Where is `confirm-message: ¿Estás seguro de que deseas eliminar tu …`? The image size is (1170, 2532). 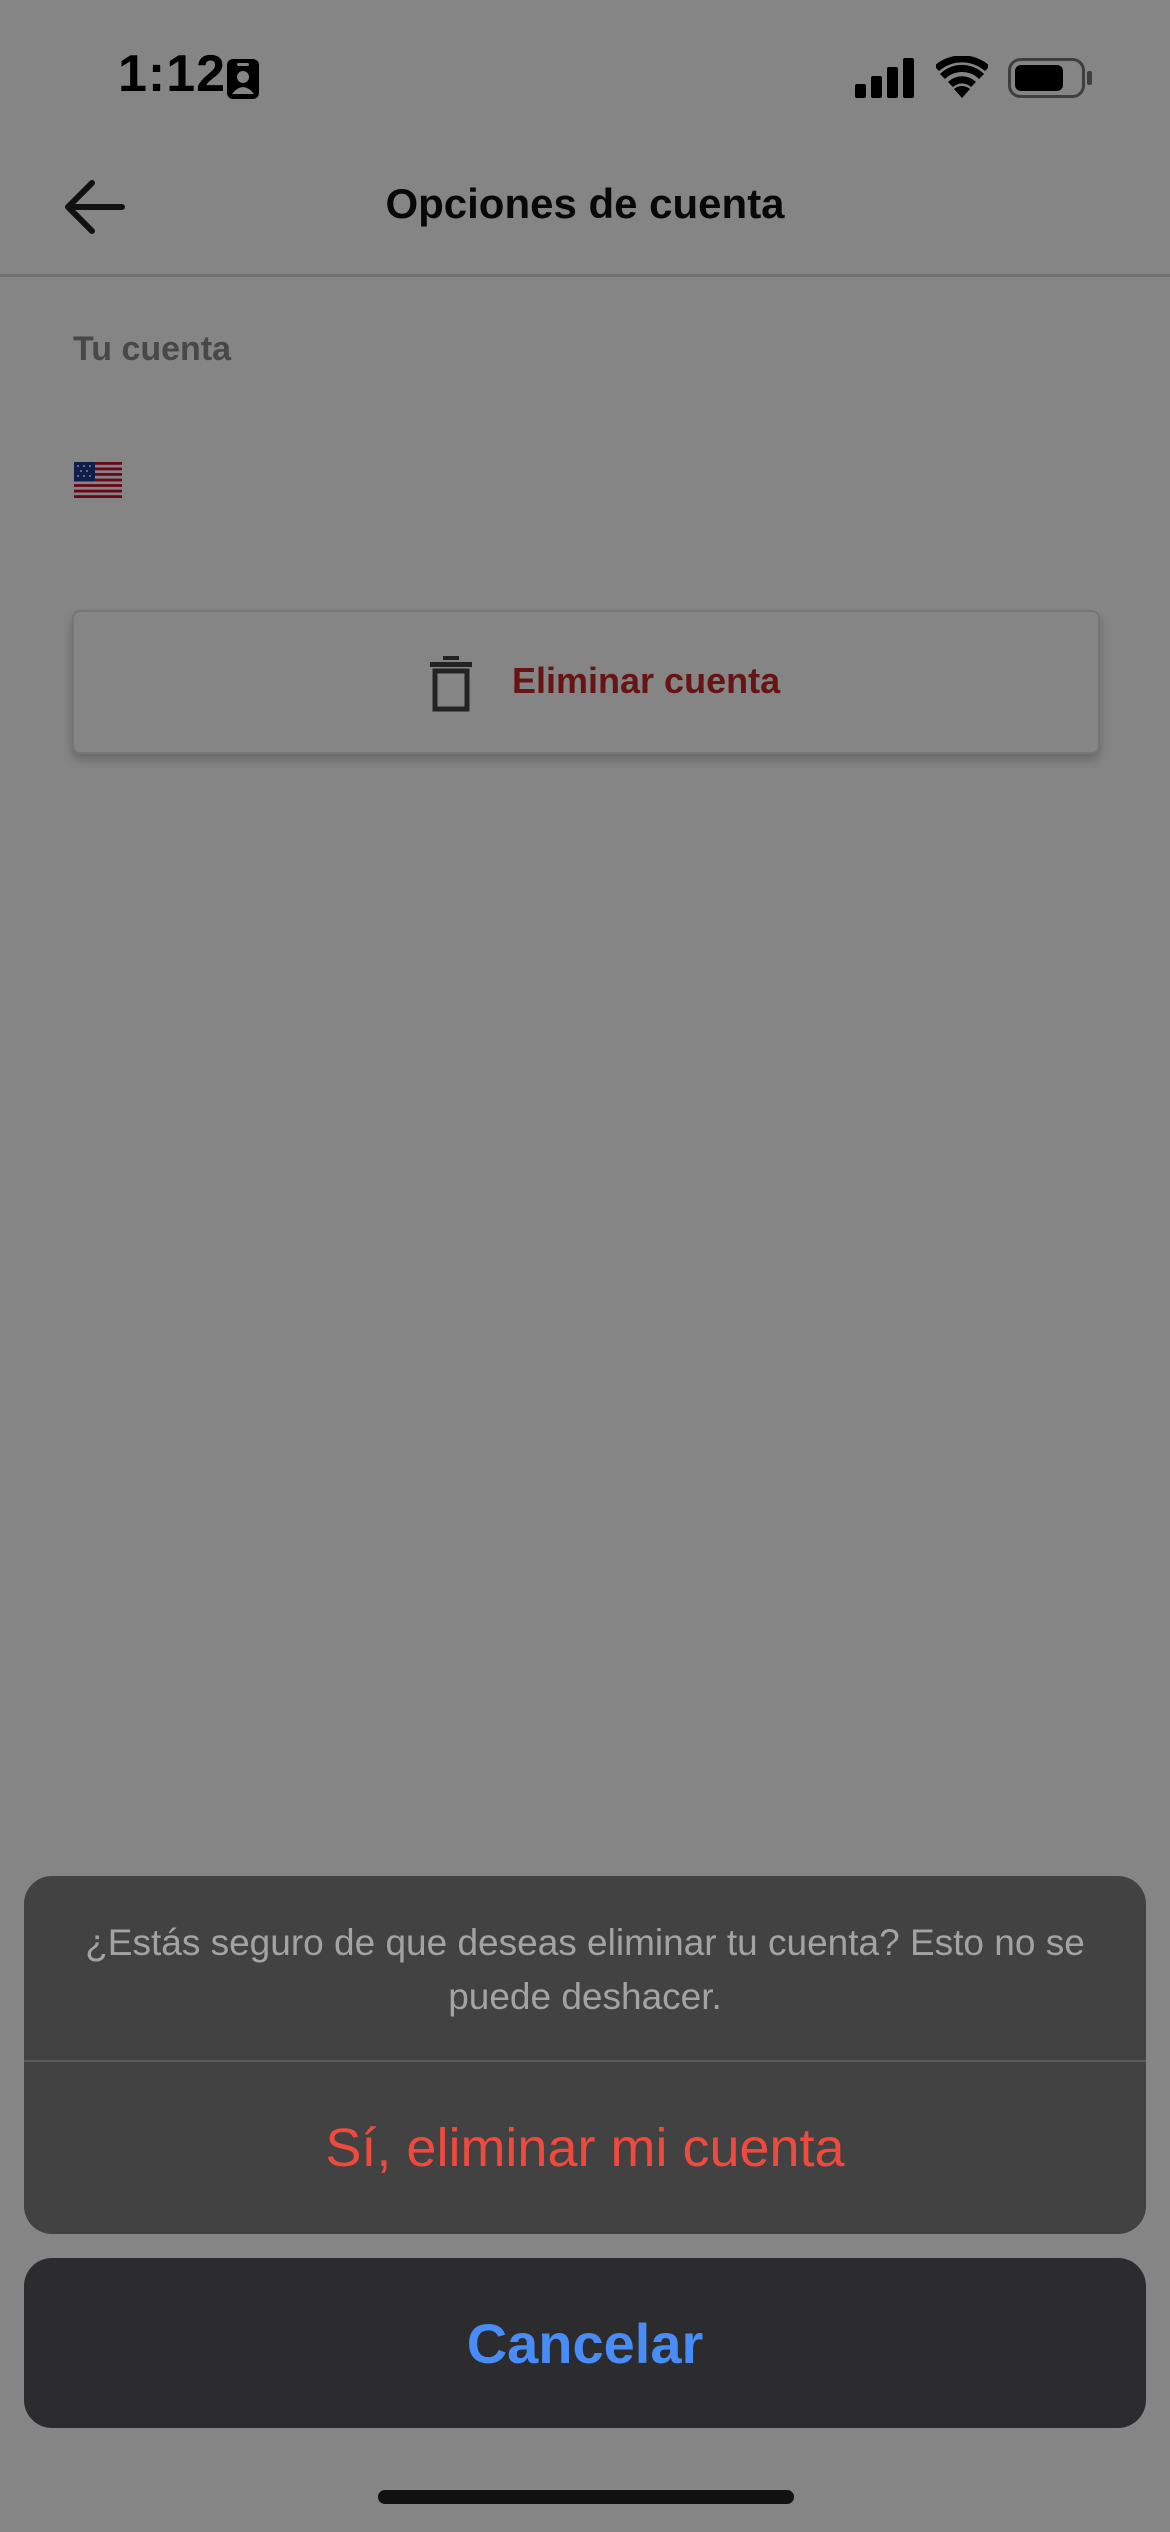 confirm-message: ¿Estás seguro de que deseas eliminar tu … is located at coordinates (585, 1969).